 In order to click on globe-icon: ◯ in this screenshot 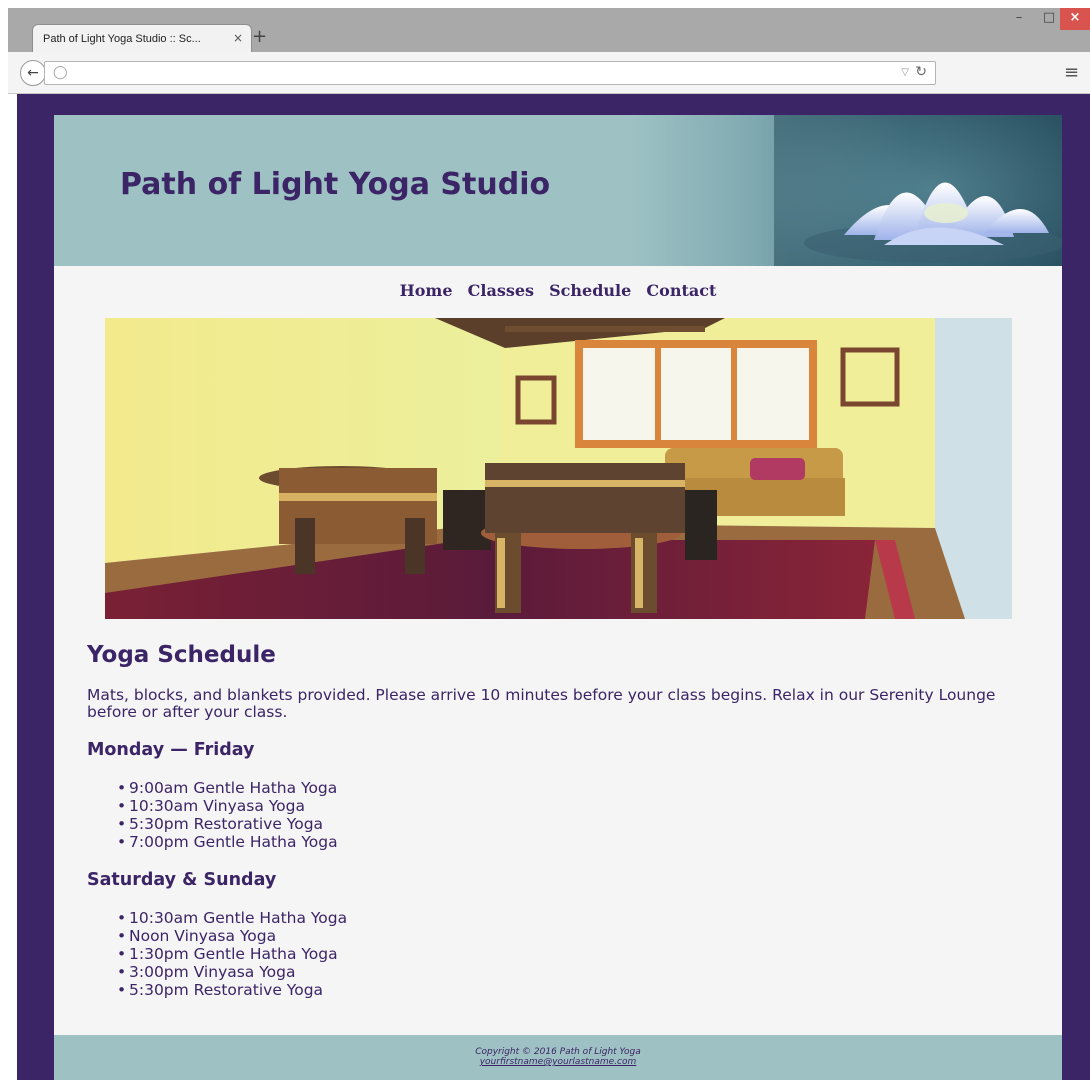, I will do `click(60, 72)`.